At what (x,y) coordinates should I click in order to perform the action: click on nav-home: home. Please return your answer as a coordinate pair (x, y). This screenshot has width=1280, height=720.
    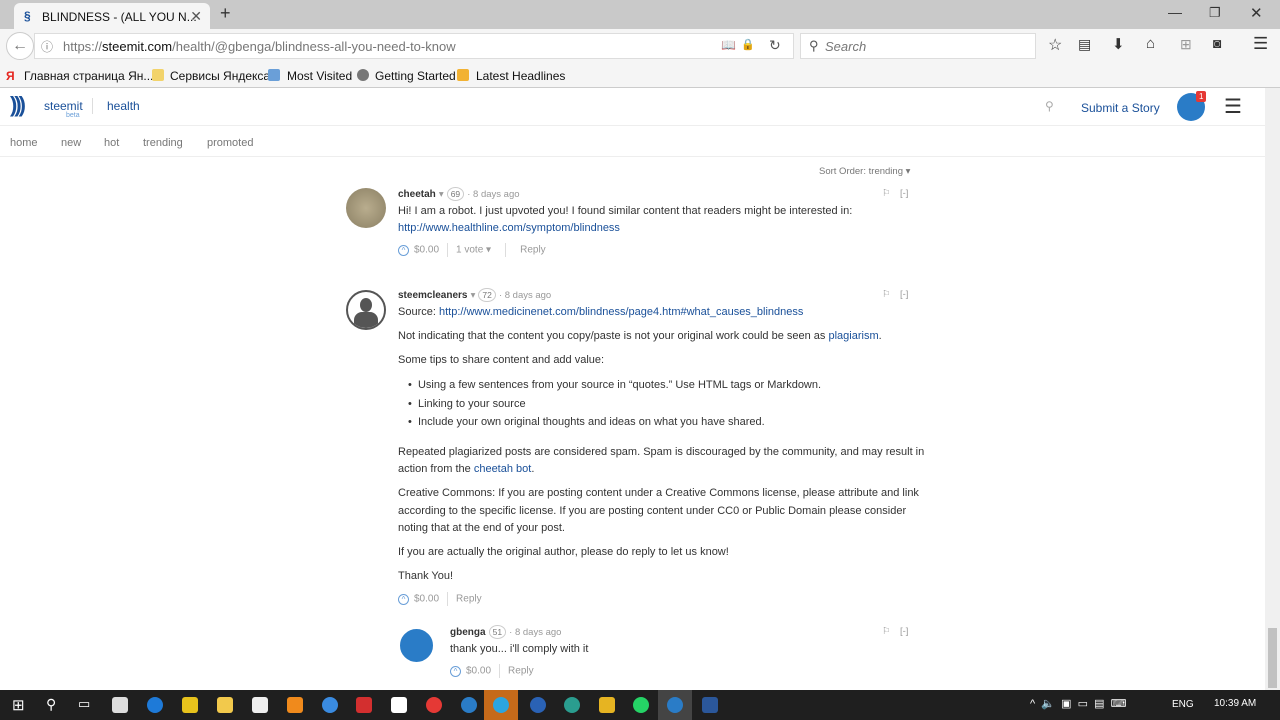
    Looking at the image, I should click on (24, 143).